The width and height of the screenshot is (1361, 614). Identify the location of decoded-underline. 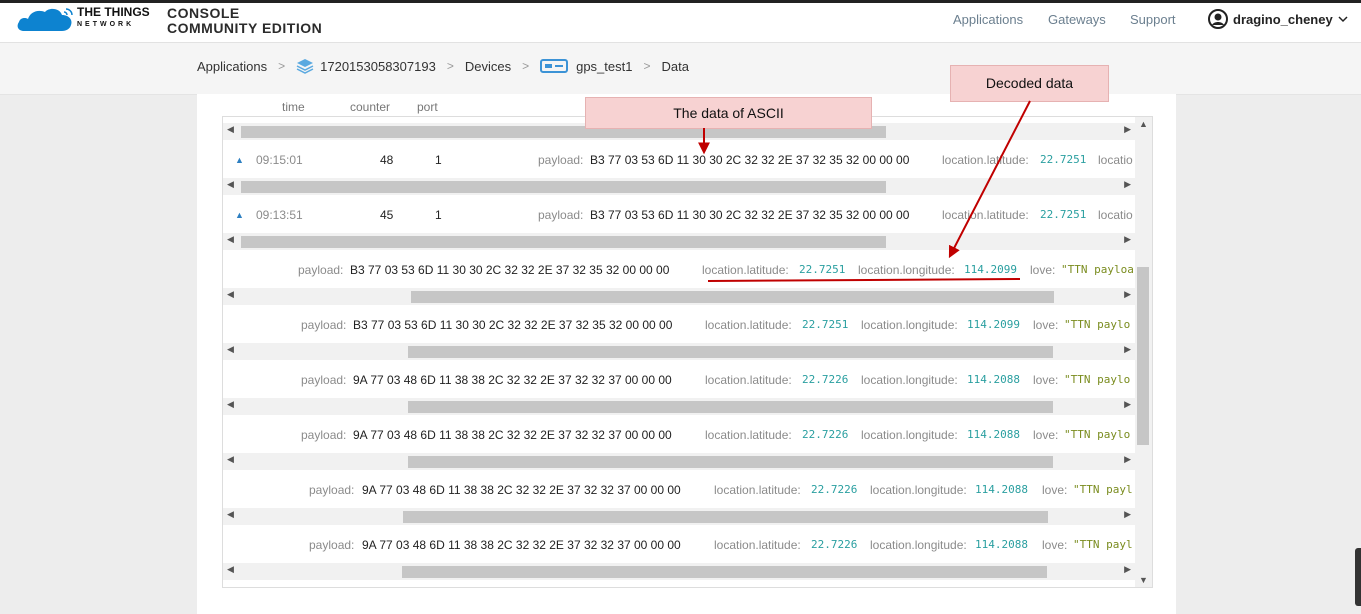
(864, 280).